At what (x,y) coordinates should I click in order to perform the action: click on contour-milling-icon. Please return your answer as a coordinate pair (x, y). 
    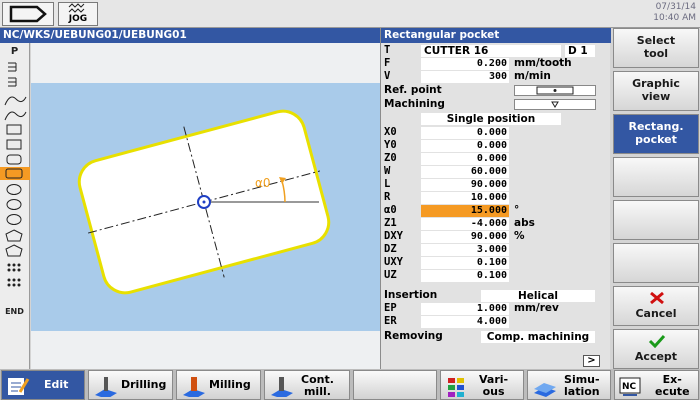
    Looking at the image, I should click on (282, 387).